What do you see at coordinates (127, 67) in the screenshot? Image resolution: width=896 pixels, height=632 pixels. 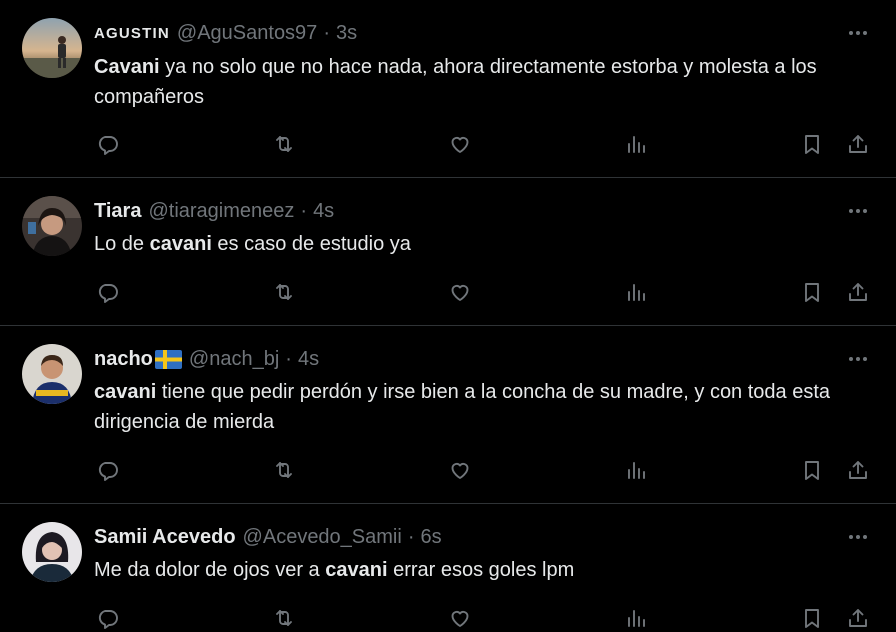 I see `highlighted-keyword: Cavani` at bounding box center [127, 67].